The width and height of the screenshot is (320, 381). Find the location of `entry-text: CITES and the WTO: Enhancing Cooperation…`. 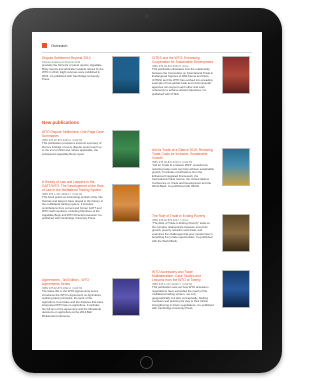

entry-text: CITES and the WTO: Enhancing Cooperation… is located at coordinates (183, 76).